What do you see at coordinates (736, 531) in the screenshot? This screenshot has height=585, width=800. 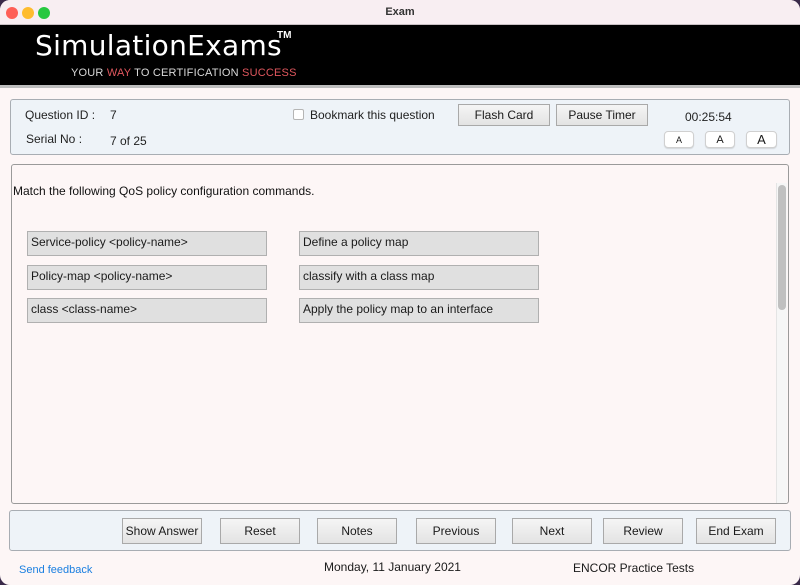 I see `end-exam-button: End Exam` at bounding box center [736, 531].